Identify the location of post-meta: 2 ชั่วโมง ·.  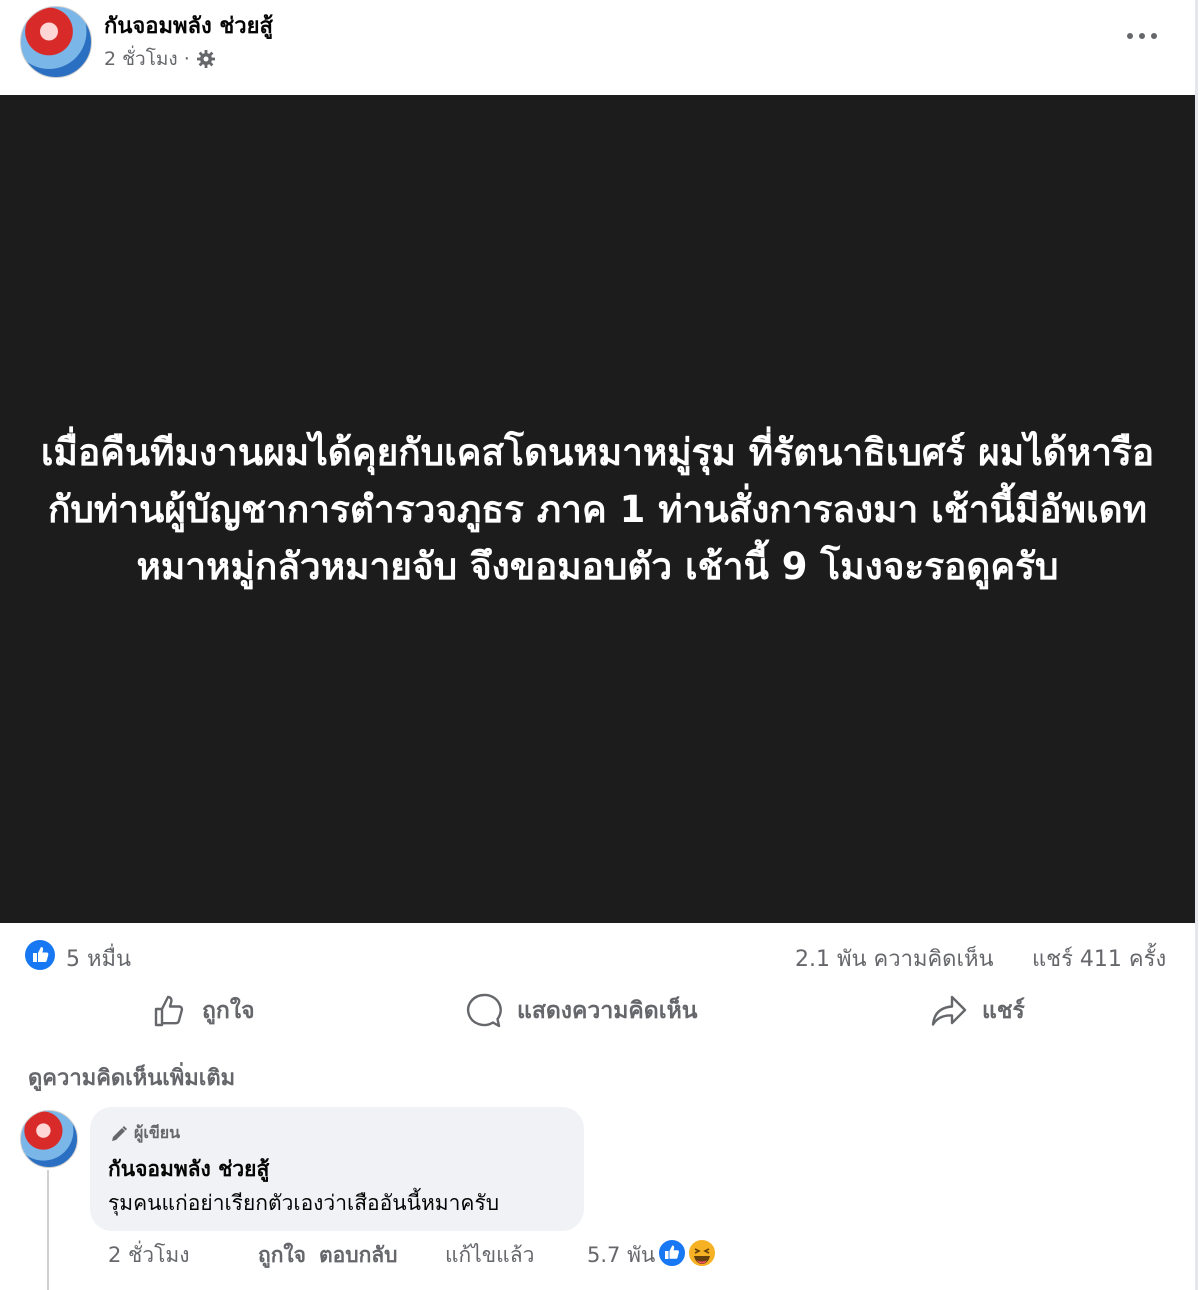
(160, 59).